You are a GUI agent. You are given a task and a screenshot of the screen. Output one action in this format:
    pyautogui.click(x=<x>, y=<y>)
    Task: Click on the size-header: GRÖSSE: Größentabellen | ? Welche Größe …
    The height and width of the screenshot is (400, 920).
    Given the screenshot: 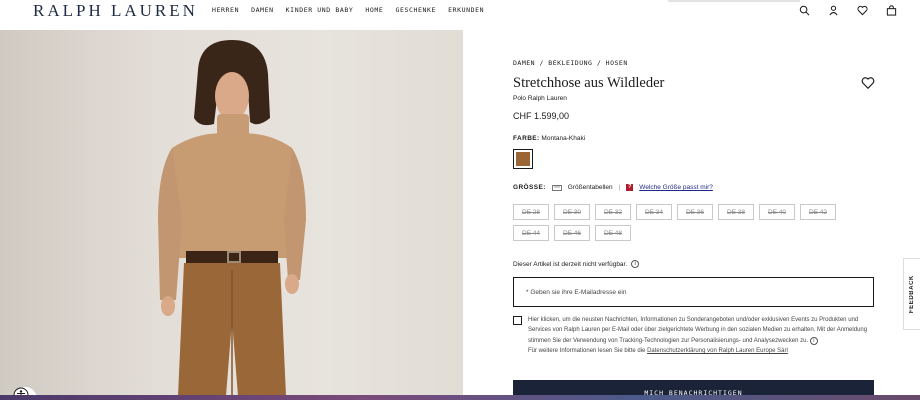 What is the action you would take?
    pyautogui.click(x=613, y=187)
    